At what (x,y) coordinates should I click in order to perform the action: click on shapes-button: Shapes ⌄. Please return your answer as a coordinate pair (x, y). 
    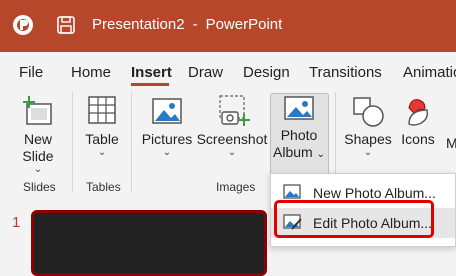
    Looking at the image, I should click on (368, 126).